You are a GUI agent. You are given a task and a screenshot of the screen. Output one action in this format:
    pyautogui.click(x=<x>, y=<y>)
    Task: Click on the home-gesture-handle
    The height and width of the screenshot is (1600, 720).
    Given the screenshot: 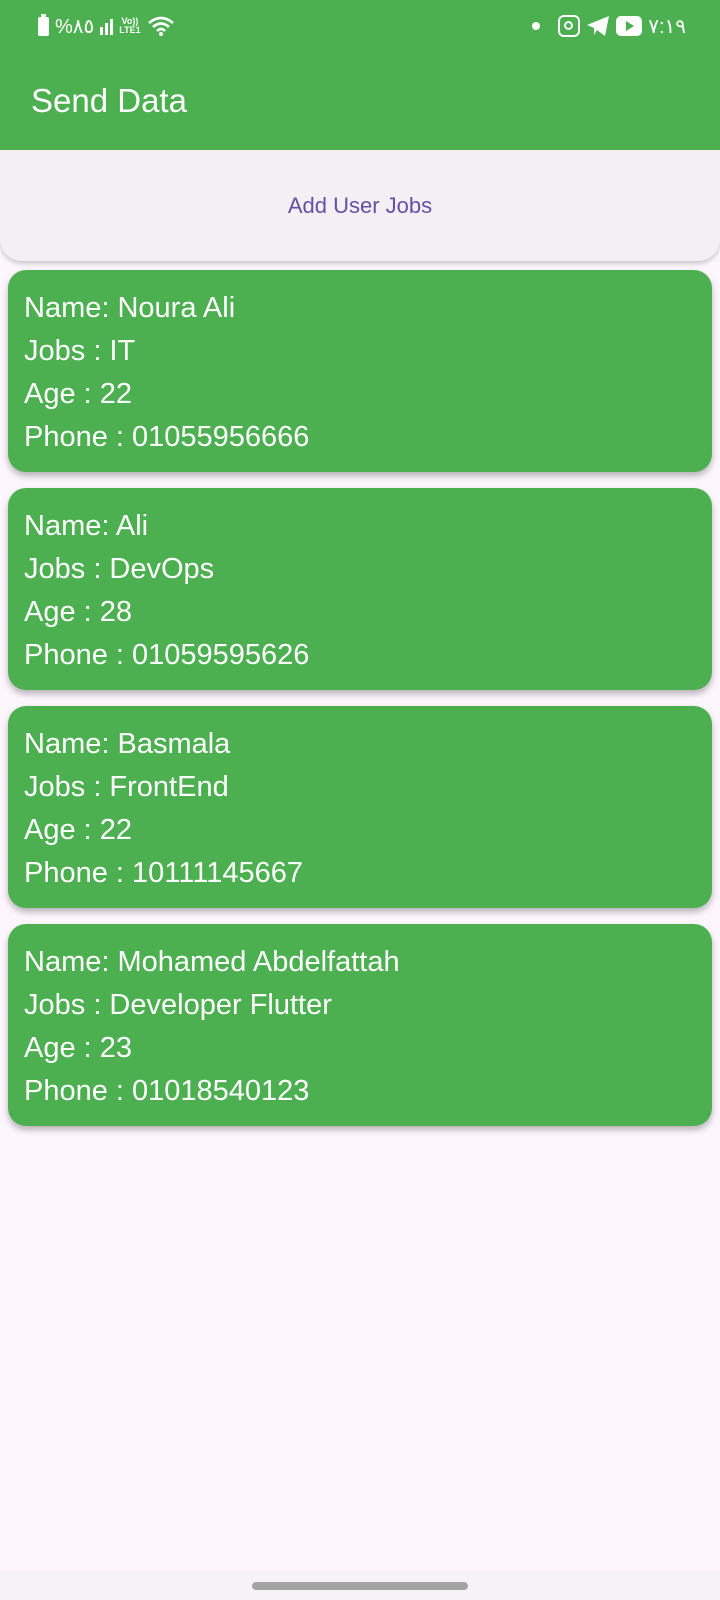 What is the action you would take?
    pyautogui.click(x=360, y=1586)
    